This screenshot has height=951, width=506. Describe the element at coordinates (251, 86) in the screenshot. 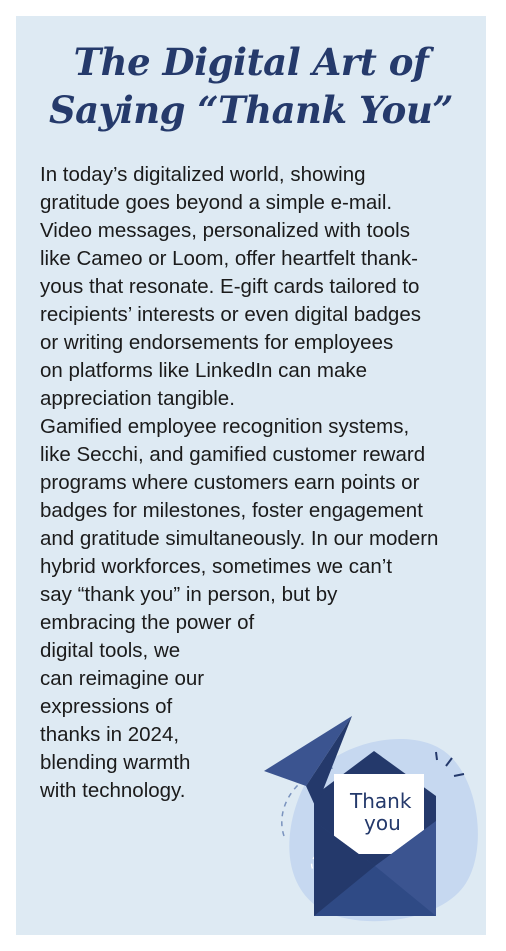

I see `page-title: The Digital Art of Saying “Thank You”` at that location.